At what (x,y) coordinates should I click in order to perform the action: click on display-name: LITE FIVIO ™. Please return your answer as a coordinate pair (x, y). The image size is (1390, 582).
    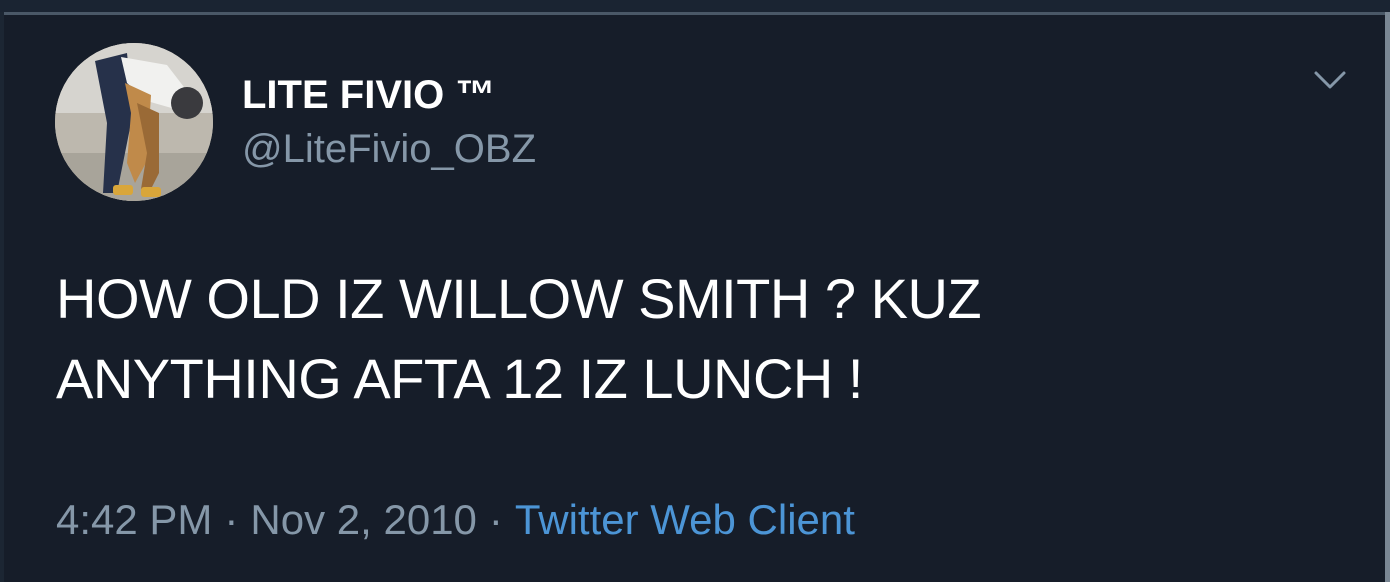
    Looking at the image, I should click on (368, 95).